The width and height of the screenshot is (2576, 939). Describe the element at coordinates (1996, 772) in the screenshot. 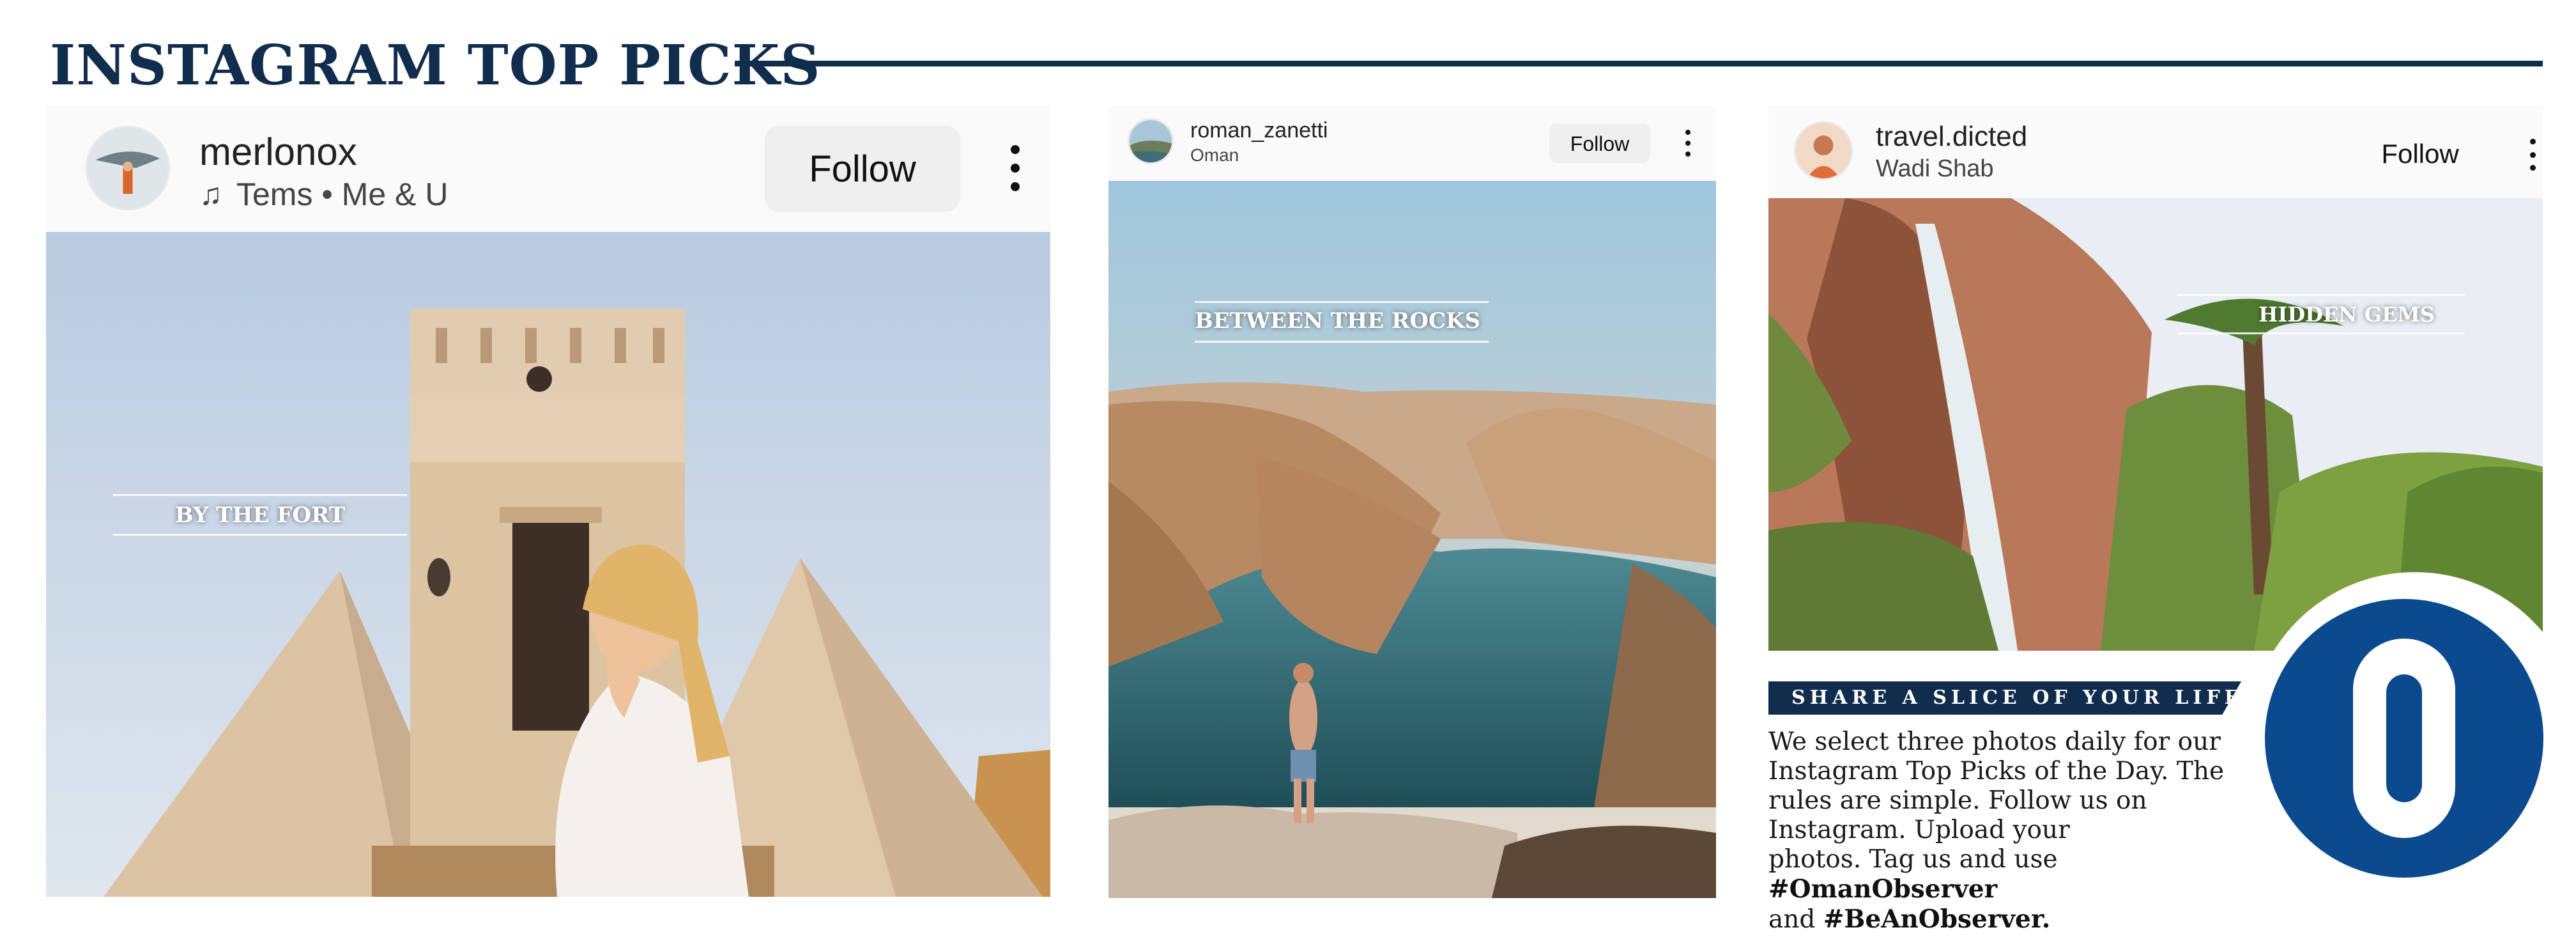

I see `info-line: Instagram Top Picks of the Day. The` at that location.